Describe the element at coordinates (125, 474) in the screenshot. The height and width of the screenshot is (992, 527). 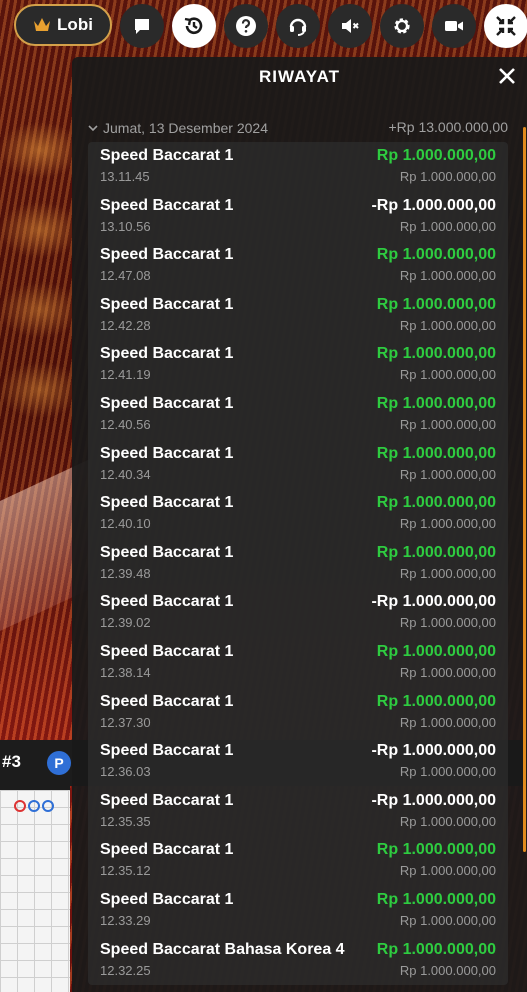
I see `round-time: 12.40.34` at that location.